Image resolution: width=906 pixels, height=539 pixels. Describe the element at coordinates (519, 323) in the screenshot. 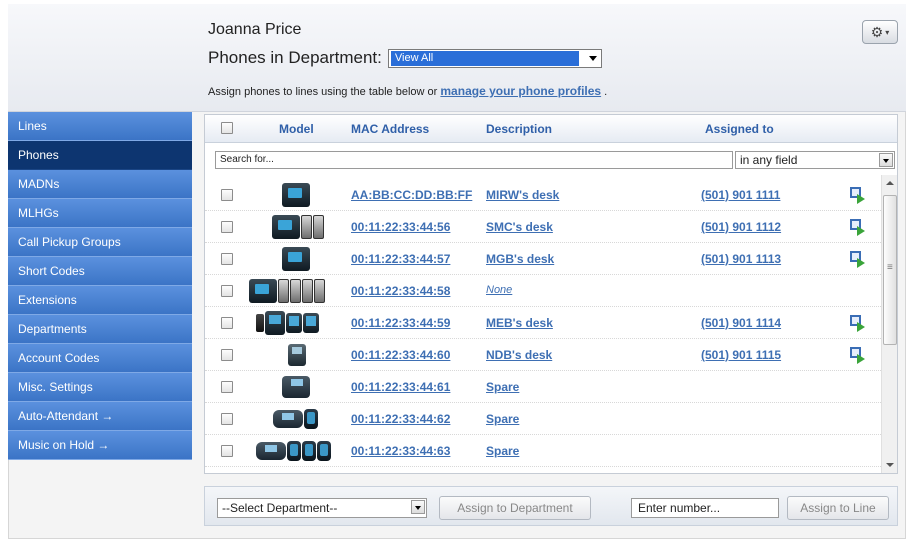

I see `description-link: MEB's desk` at that location.